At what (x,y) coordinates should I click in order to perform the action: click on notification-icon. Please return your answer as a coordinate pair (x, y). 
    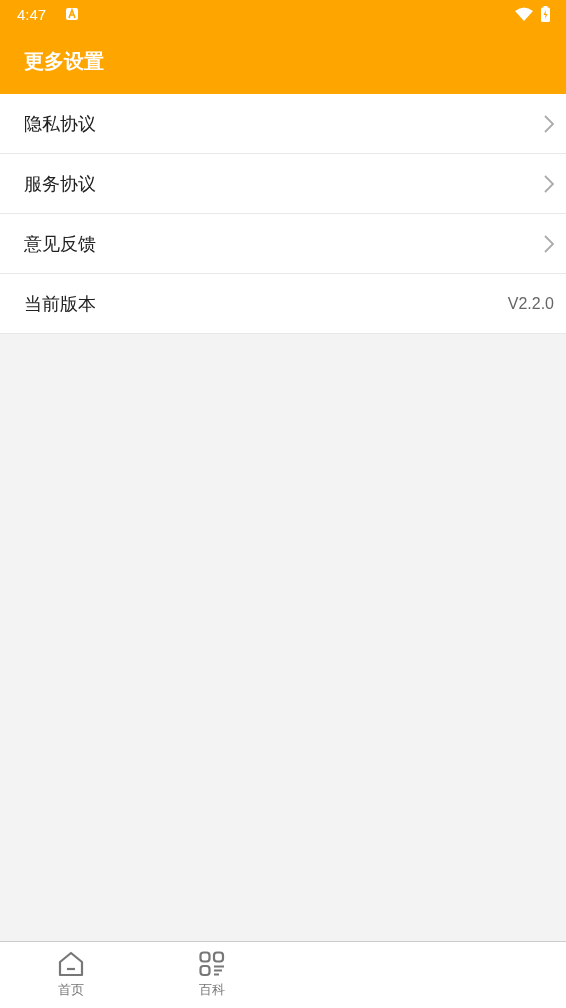
    Looking at the image, I should click on (72, 14).